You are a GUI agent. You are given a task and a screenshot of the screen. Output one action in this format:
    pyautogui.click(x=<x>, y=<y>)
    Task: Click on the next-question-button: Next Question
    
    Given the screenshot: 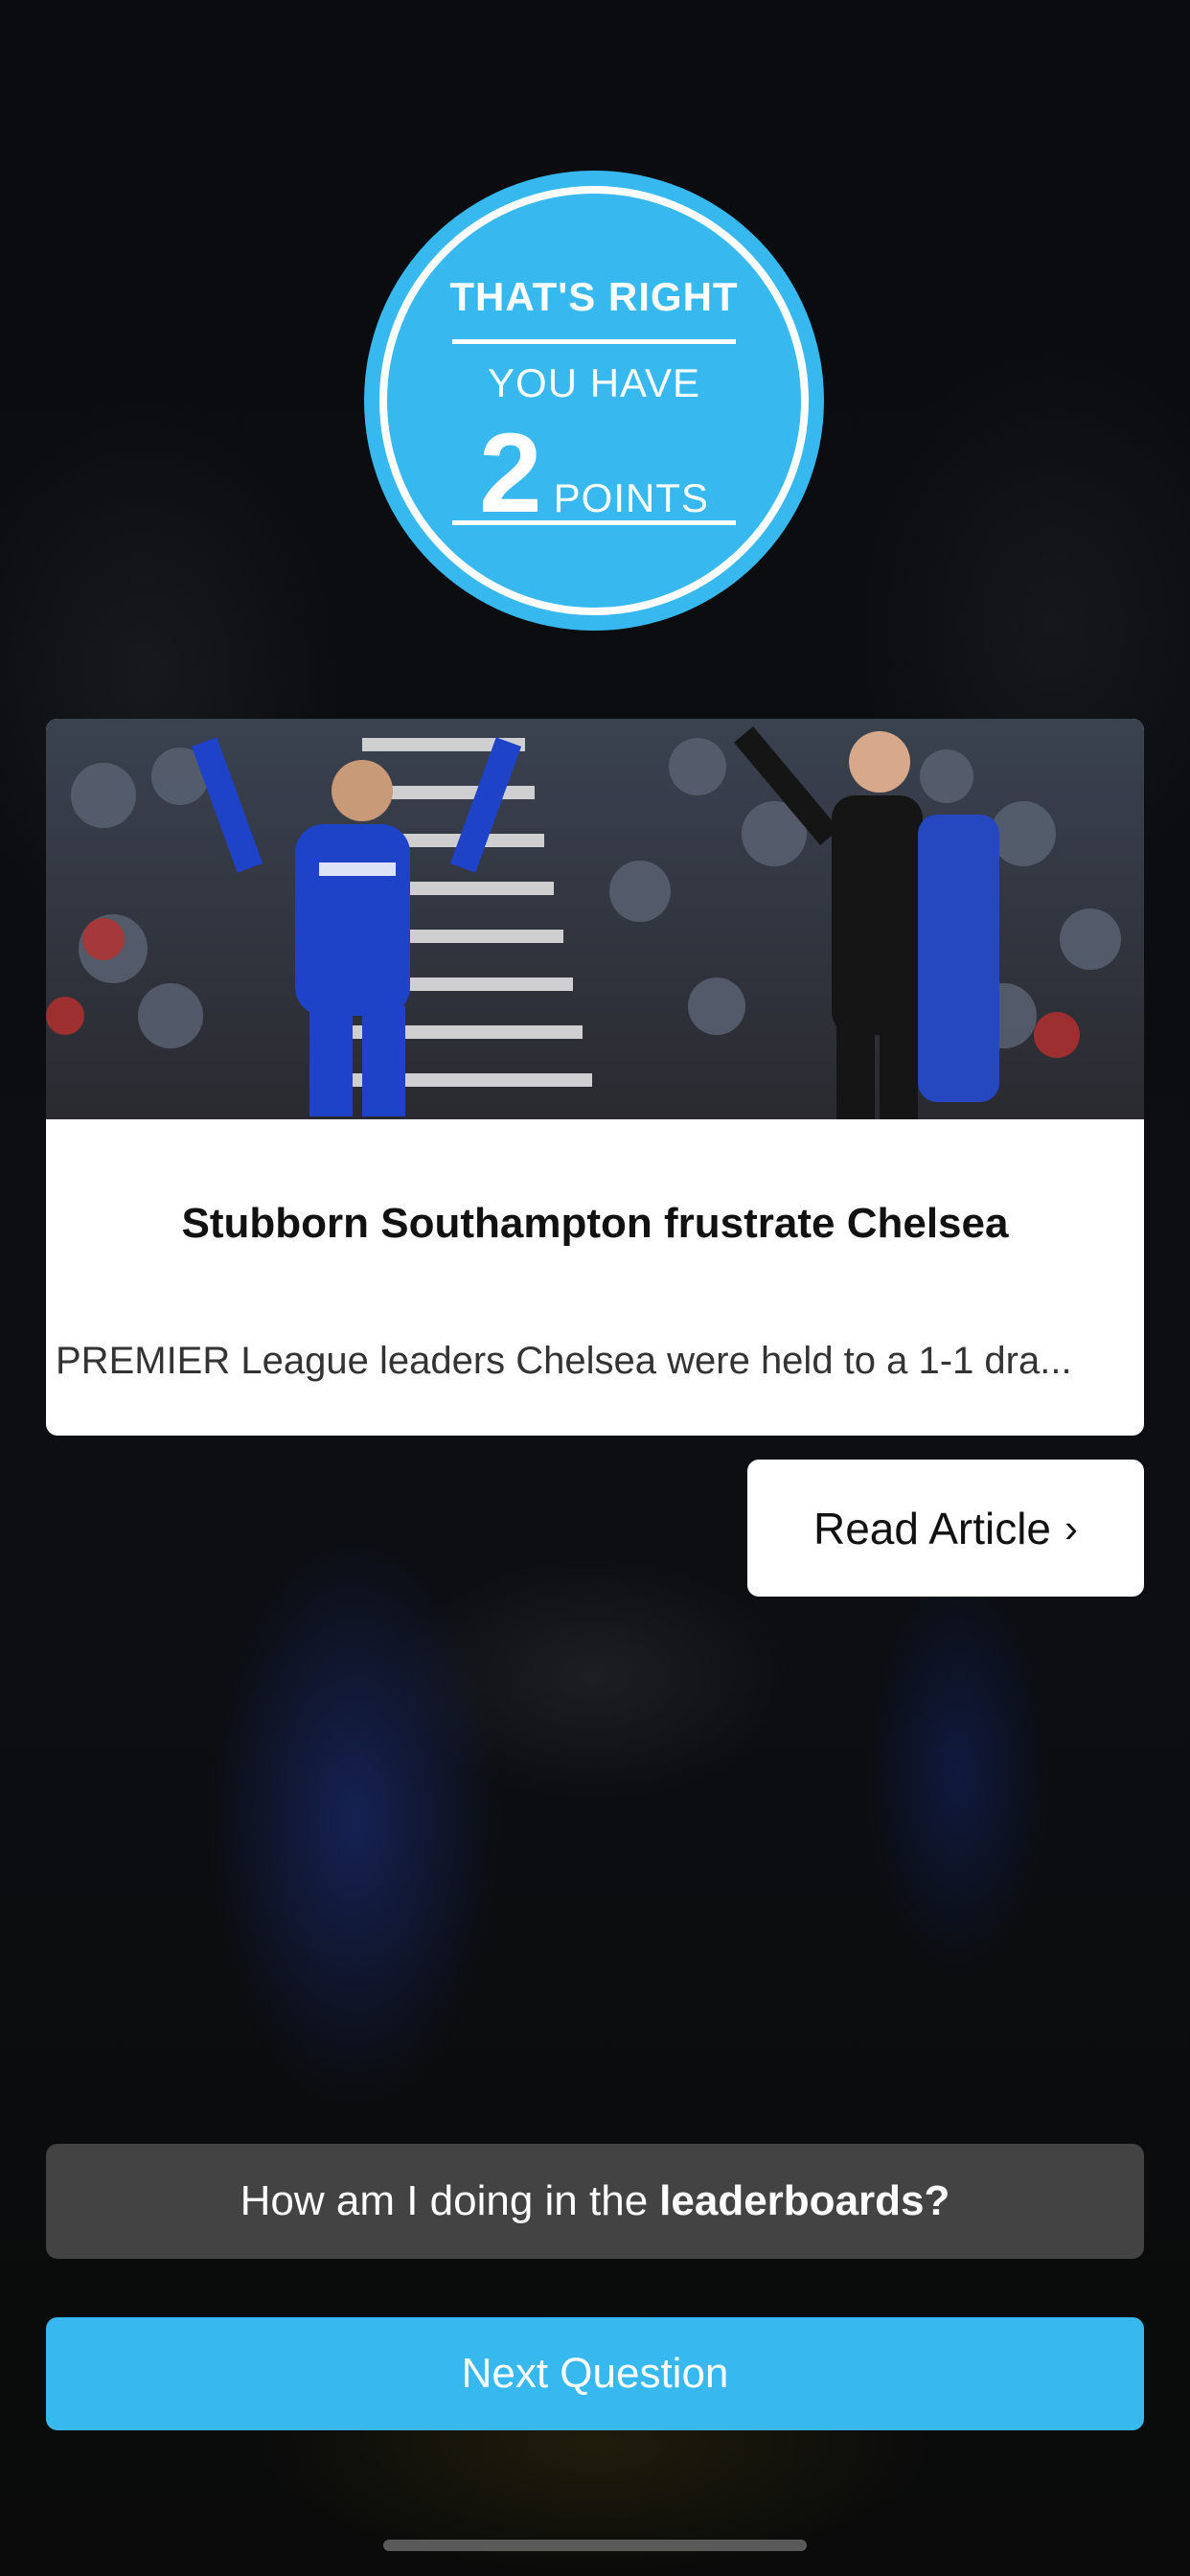 What is the action you would take?
    pyautogui.click(x=595, y=2373)
    